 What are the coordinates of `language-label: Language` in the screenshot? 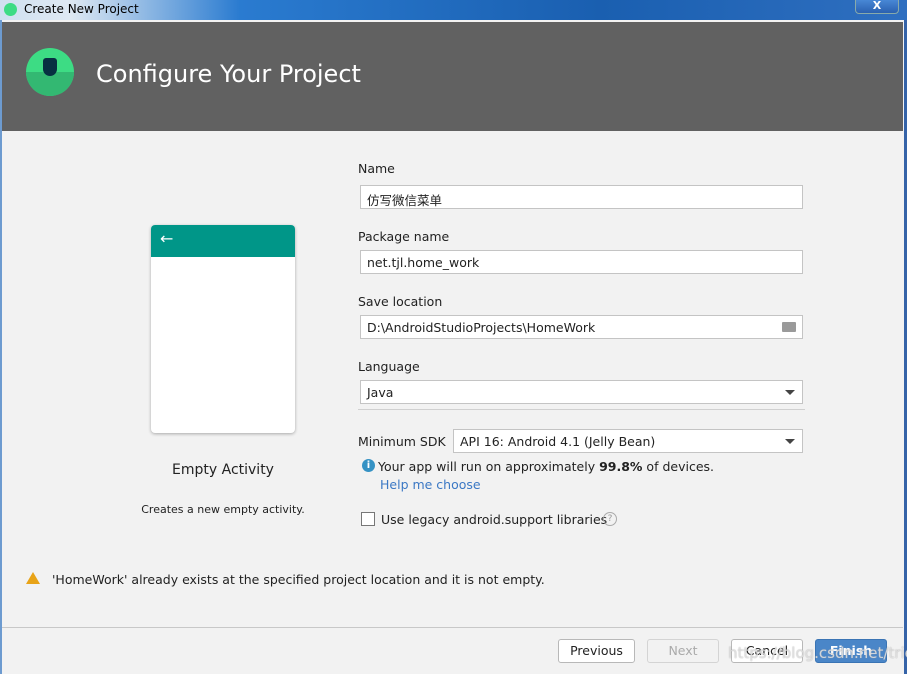 It's located at (389, 366).